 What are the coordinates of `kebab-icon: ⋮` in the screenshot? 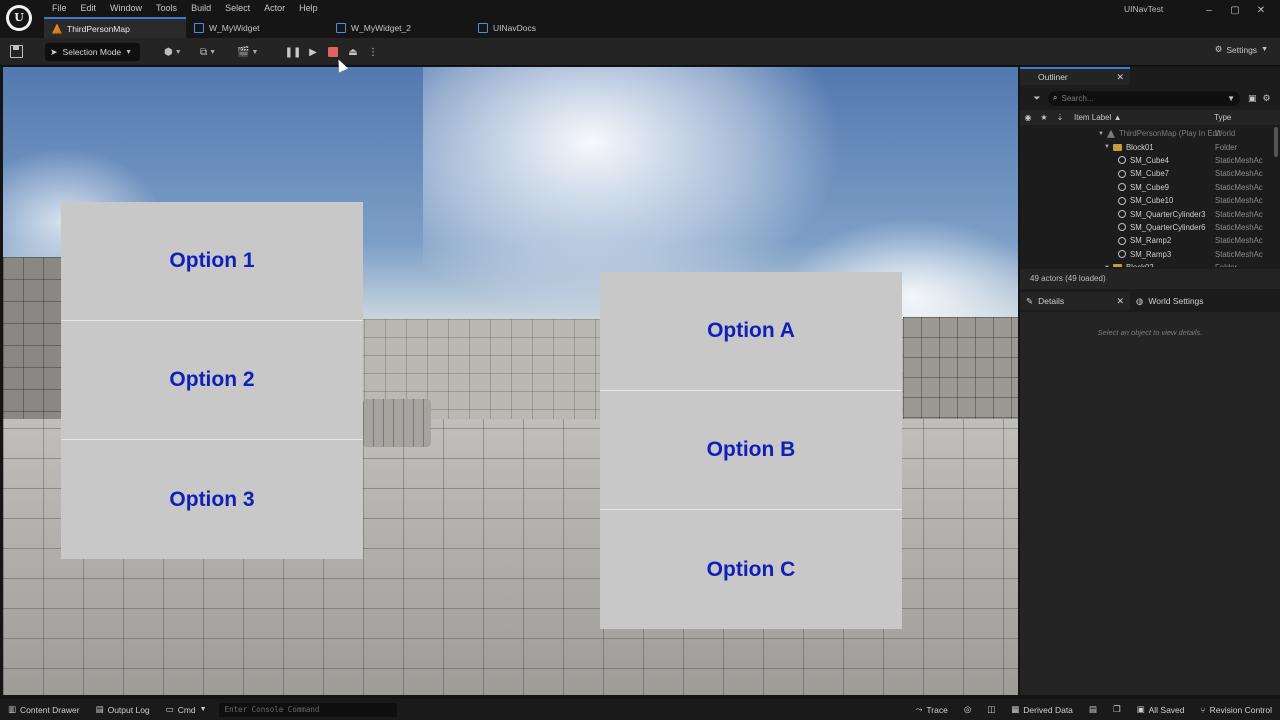 It's located at (373, 52).